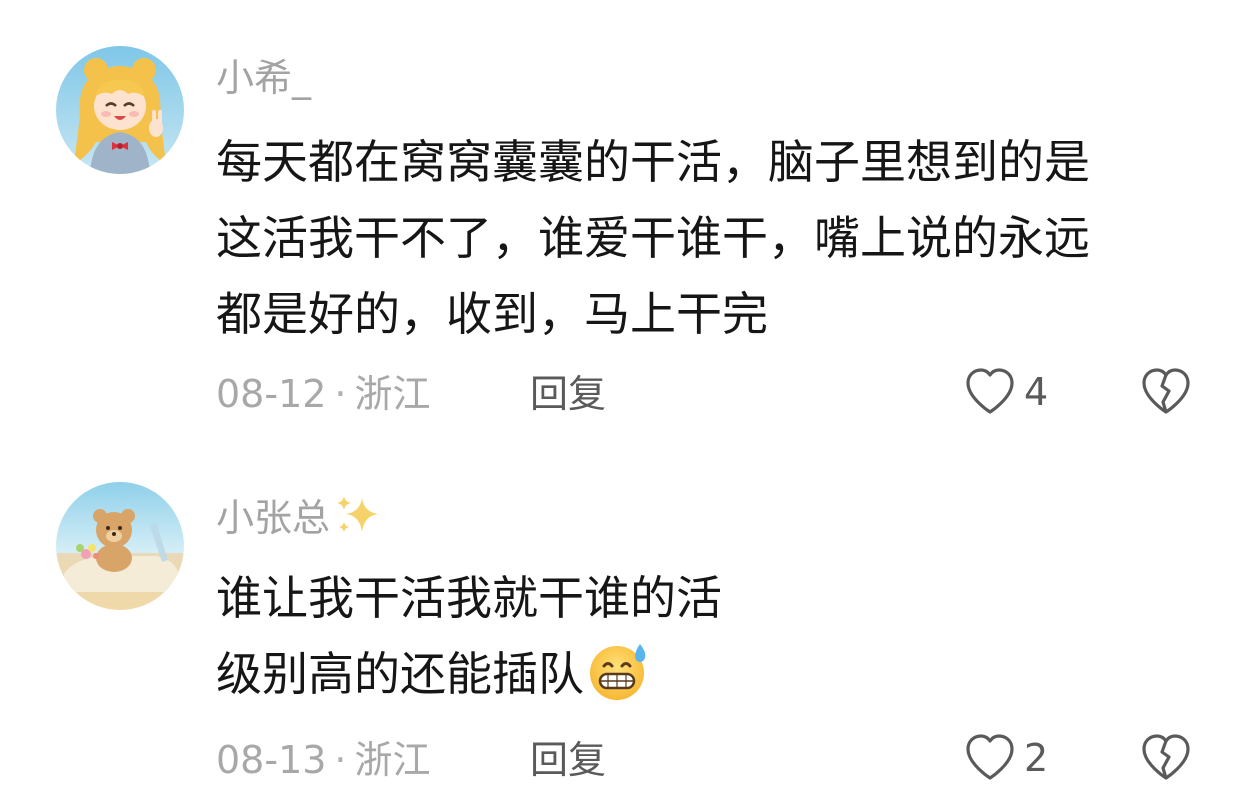 The image size is (1260, 808). I want to click on username: 小张总, so click(299, 520).